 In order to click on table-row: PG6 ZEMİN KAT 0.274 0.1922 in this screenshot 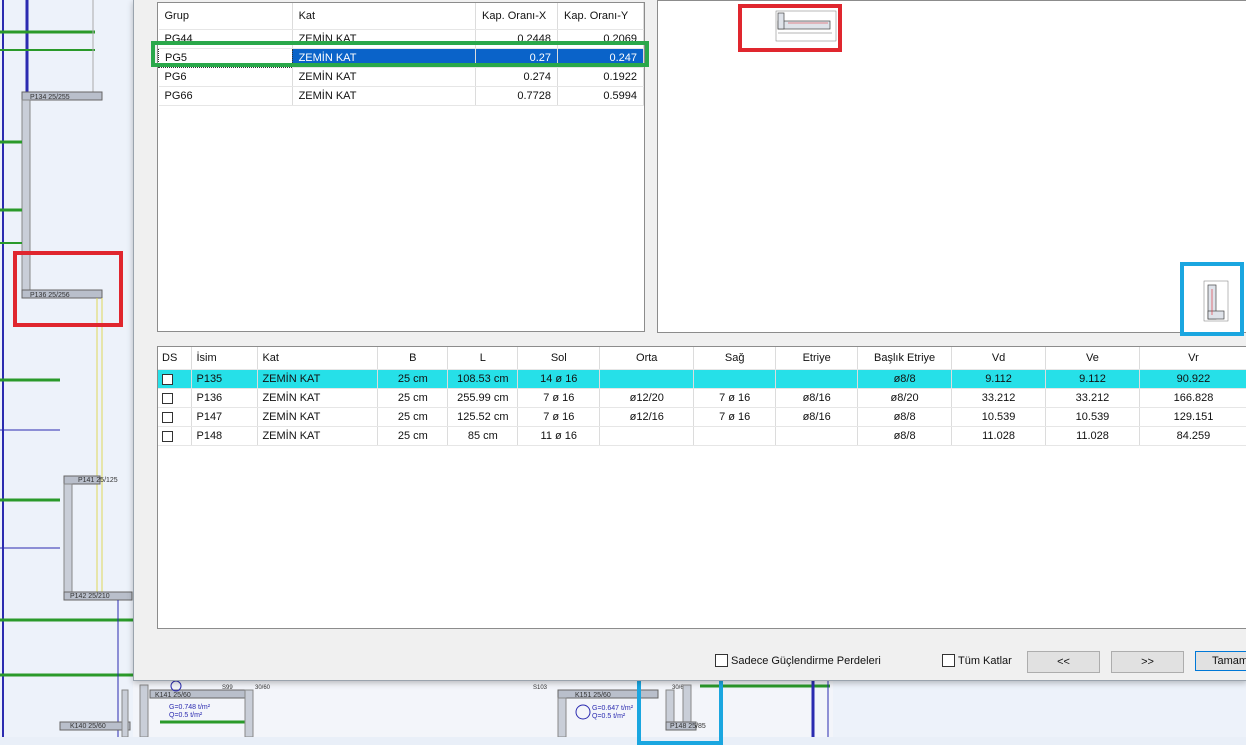, I will do `click(401, 77)`.